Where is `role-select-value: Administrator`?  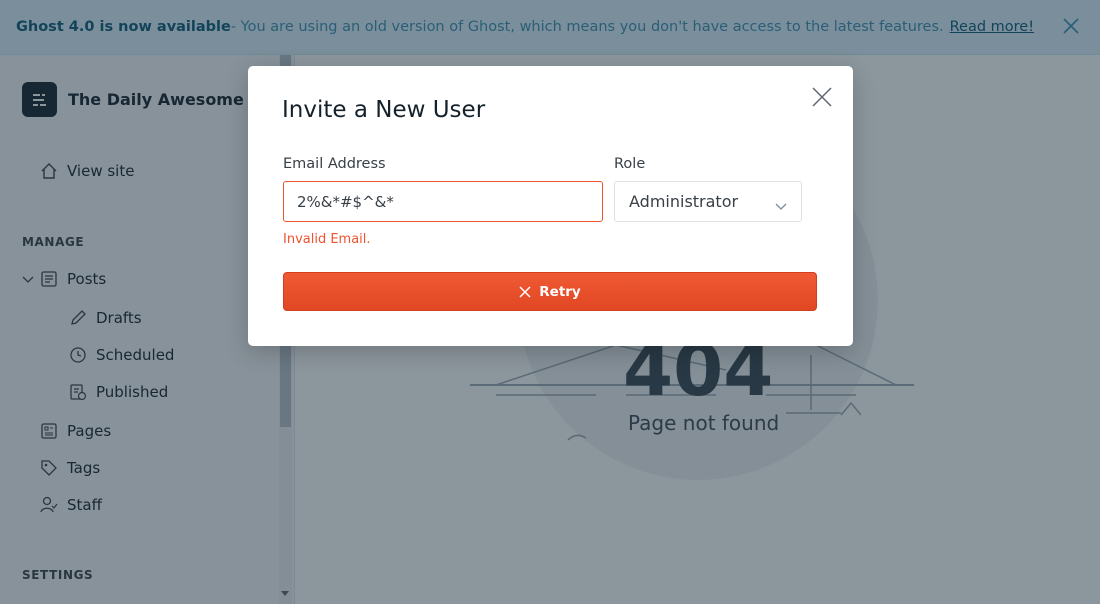
role-select-value: Administrator is located at coordinates (684, 201).